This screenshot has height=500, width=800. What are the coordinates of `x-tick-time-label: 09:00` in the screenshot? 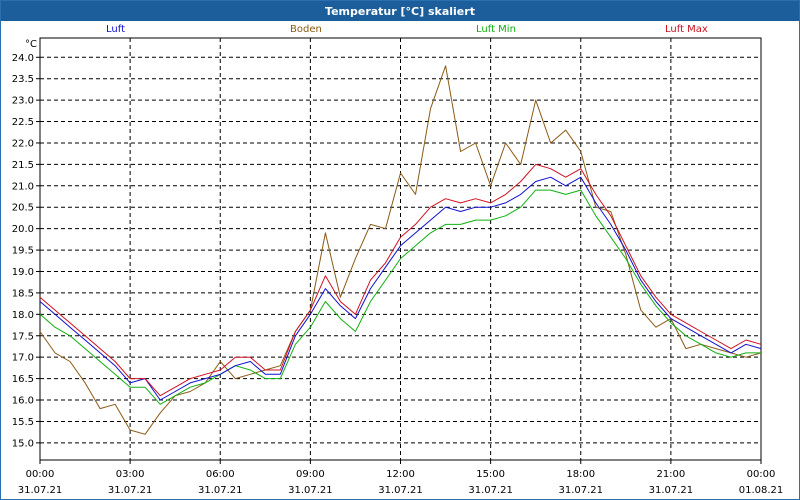 It's located at (310, 474).